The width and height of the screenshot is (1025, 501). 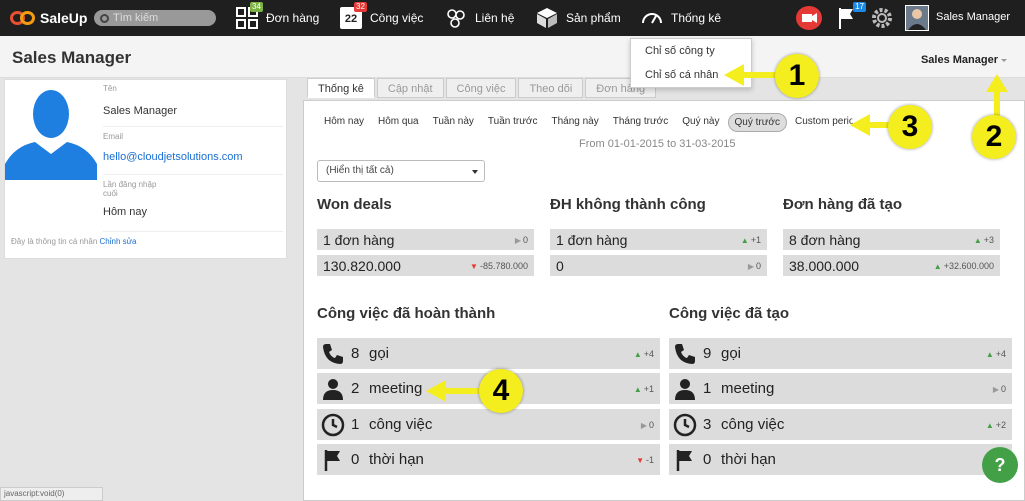 What do you see at coordinates (118, 241) in the screenshot?
I see `edit-profile-link: Chỉnh sửa` at bounding box center [118, 241].